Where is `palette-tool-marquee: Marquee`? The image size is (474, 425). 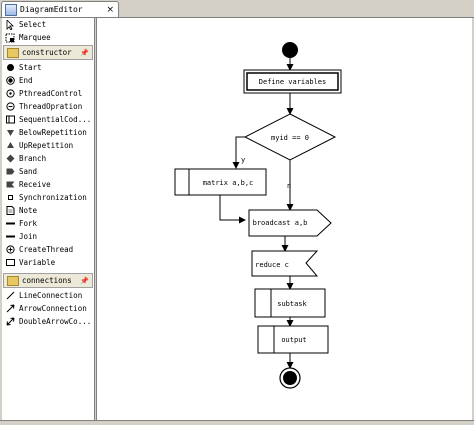
palette-tool-marquee: Marquee is located at coordinates (48, 37).